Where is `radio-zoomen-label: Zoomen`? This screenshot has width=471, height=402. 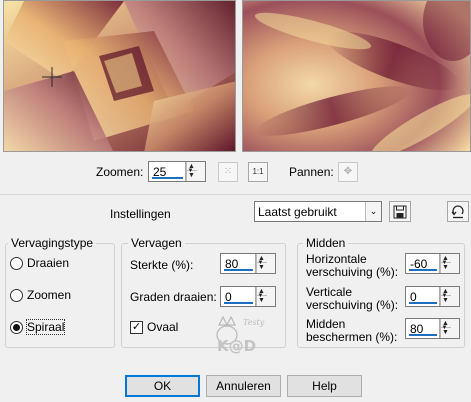
radio-zoomen-label: Zoomen is located at coordinates (49, 295).